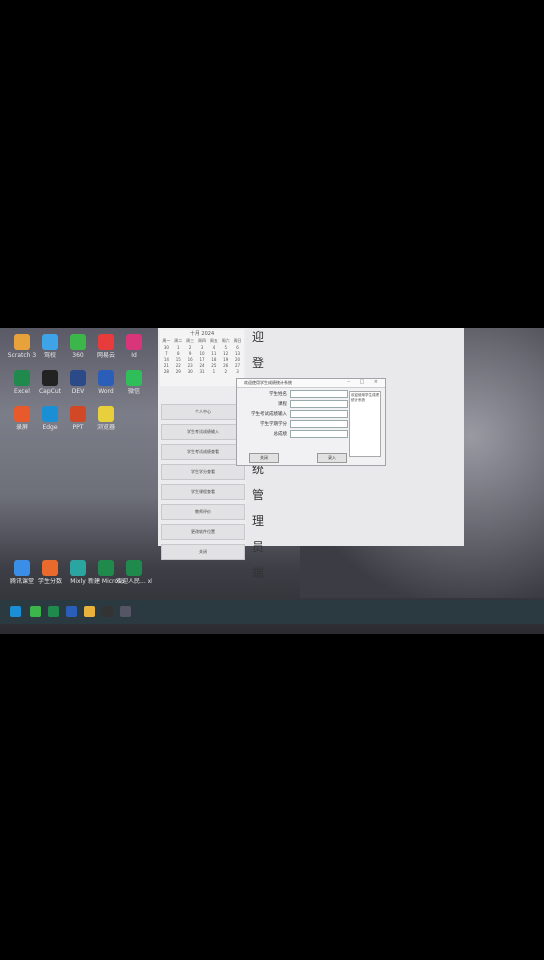 The width and height of the screenshot is (544, 960). What do you see at coordinates (364, 382) in the screenshot?
I see `window-controls: – □ ×` at bounding box center [364, 382].